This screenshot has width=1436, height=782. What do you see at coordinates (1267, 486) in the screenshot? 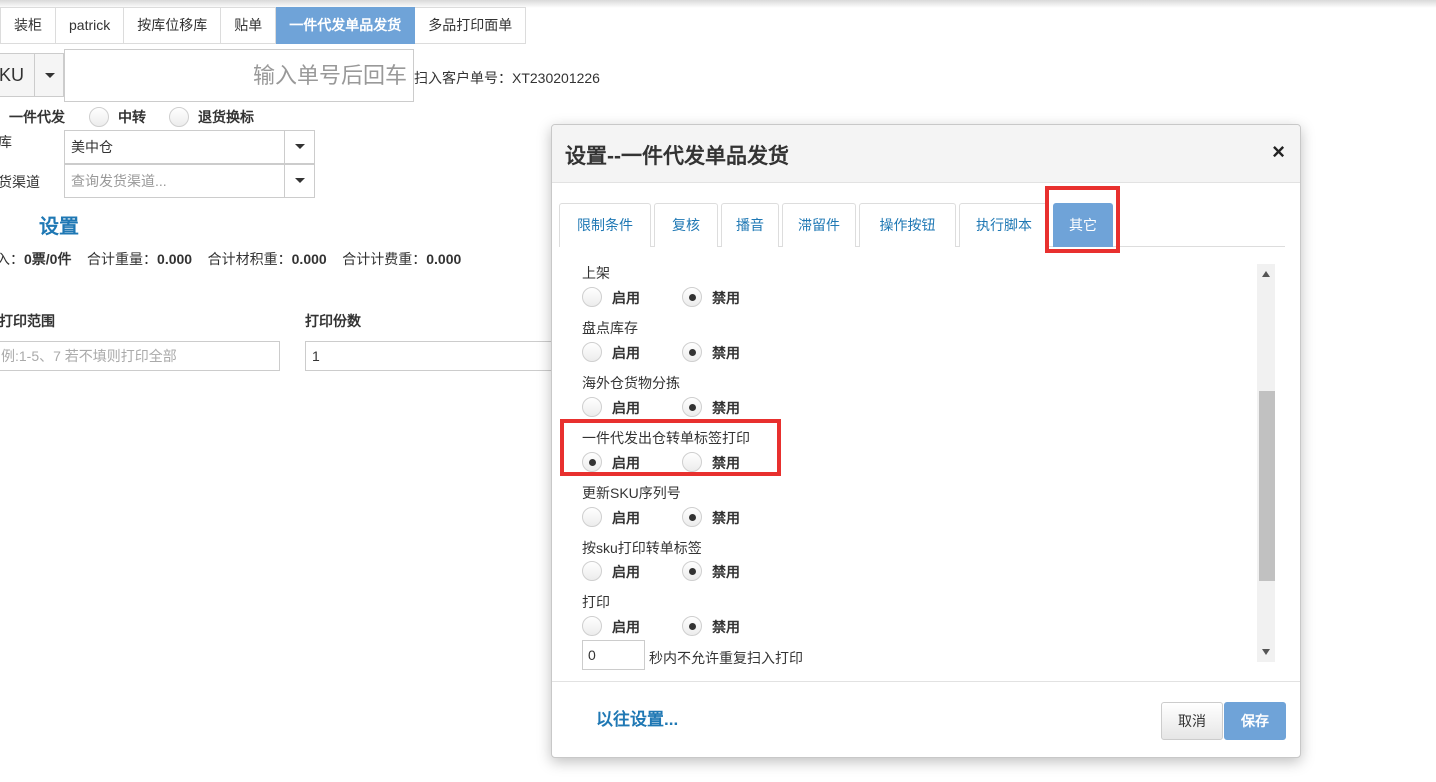
I see `scrollbar-thumb` at bounding box center [1267, 486].